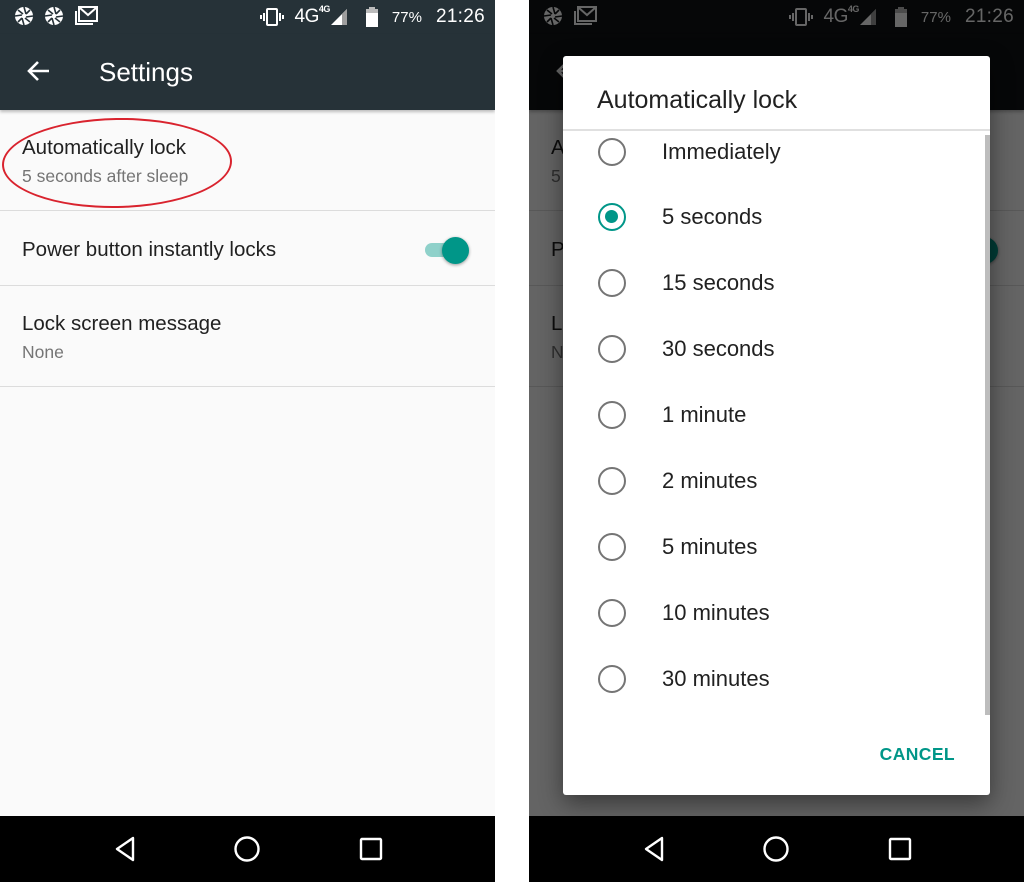  Describe the element at coordinates (721, 151) in the screenshot. I see `option-label: Immediately` at that location.